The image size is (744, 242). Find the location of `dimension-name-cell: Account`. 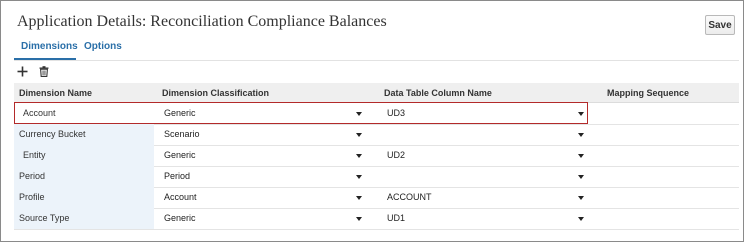

dimension-name-cell: Account is located at coordinates (84, 113).